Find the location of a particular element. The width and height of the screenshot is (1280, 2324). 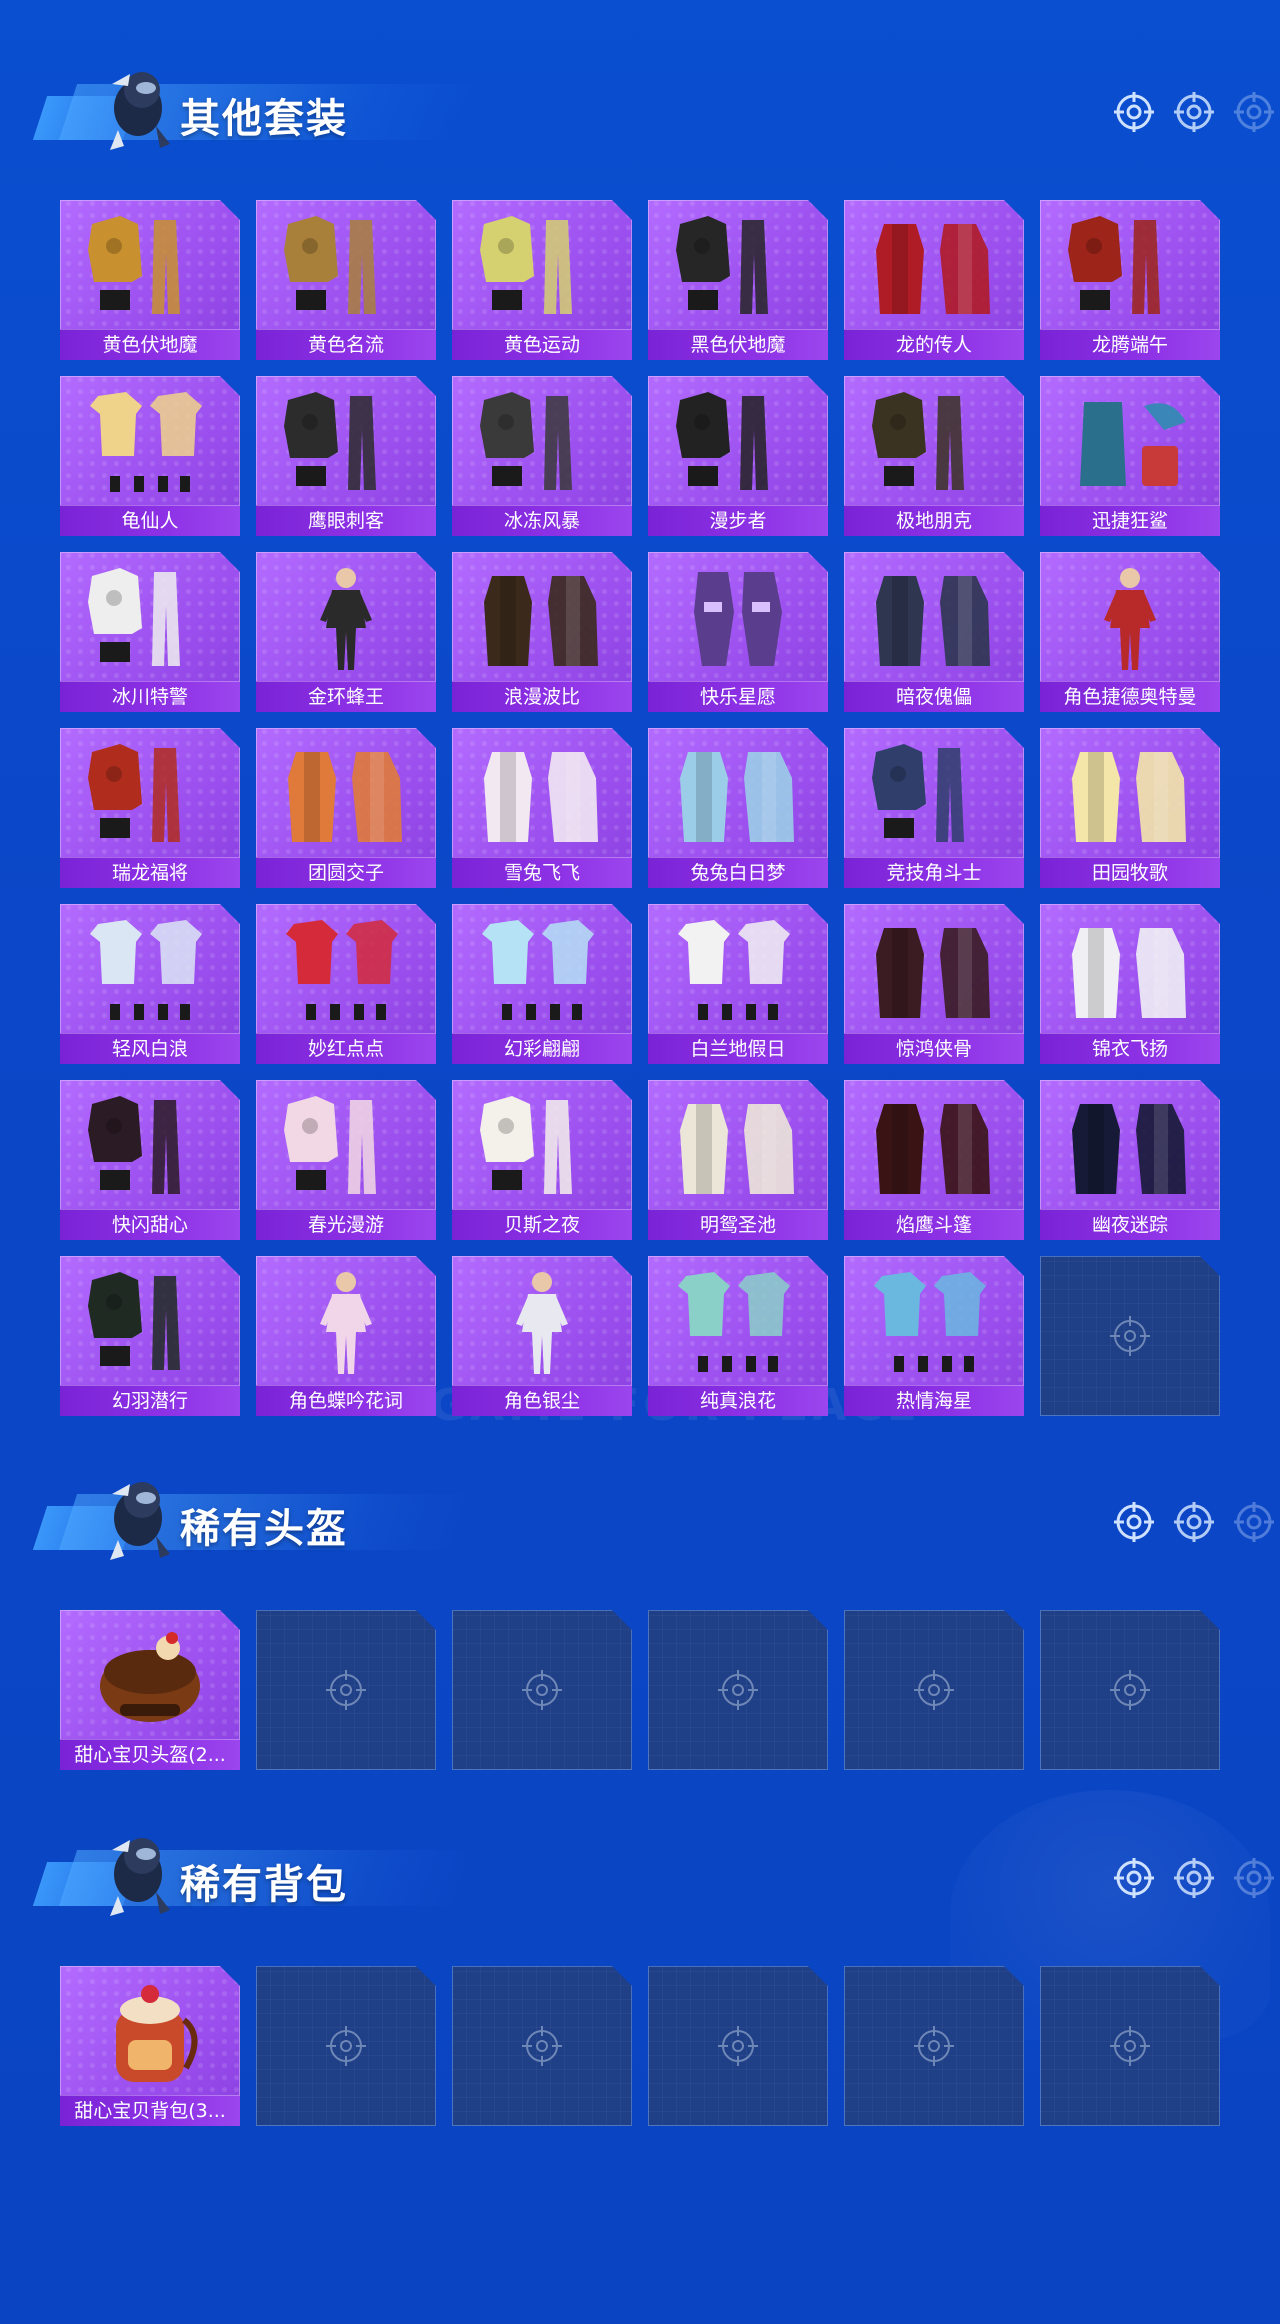

item-card: 竞技角斗士 is located at coordinates (934, 808).